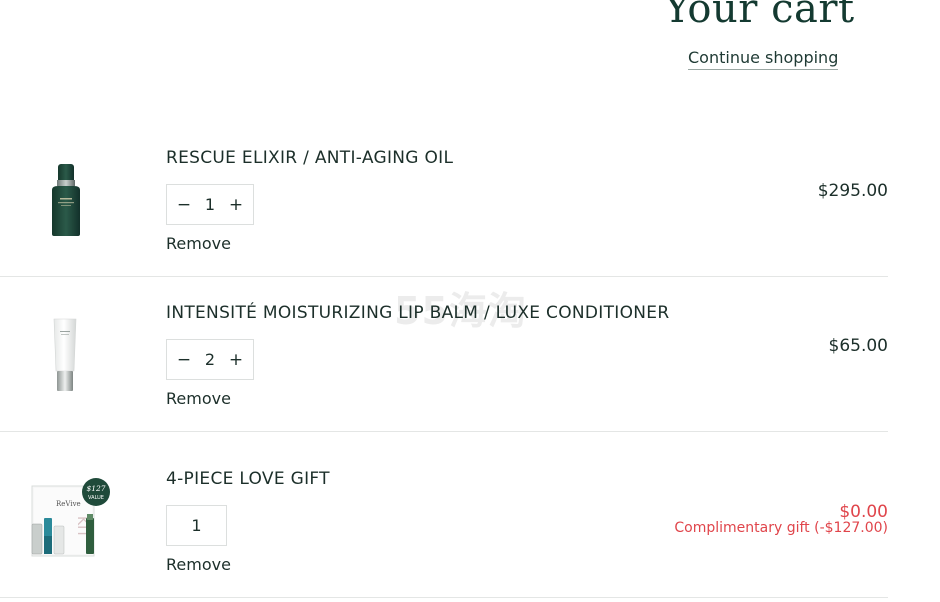 Image resolution: width=940 pixels, height=602 pixels. Describe the element at coordinates (66, 200) in the screenshot. I see `dark-green-bottle-icon` at that location.